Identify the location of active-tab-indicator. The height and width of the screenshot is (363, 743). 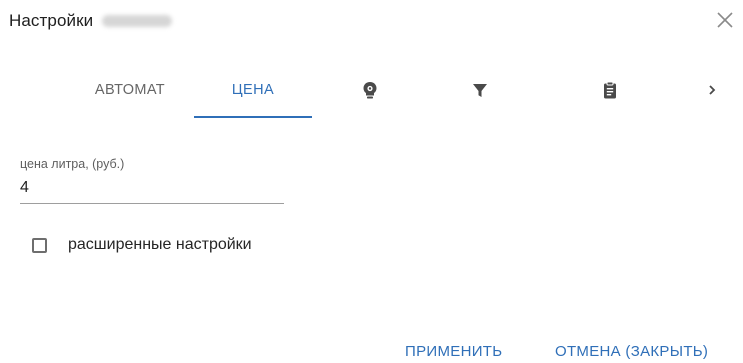
(253, 117).